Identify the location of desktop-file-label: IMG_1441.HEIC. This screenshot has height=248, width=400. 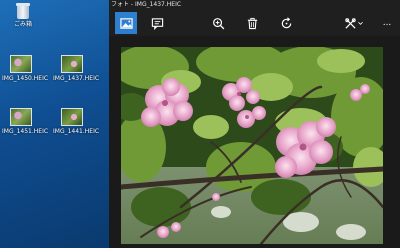
(76, 131).